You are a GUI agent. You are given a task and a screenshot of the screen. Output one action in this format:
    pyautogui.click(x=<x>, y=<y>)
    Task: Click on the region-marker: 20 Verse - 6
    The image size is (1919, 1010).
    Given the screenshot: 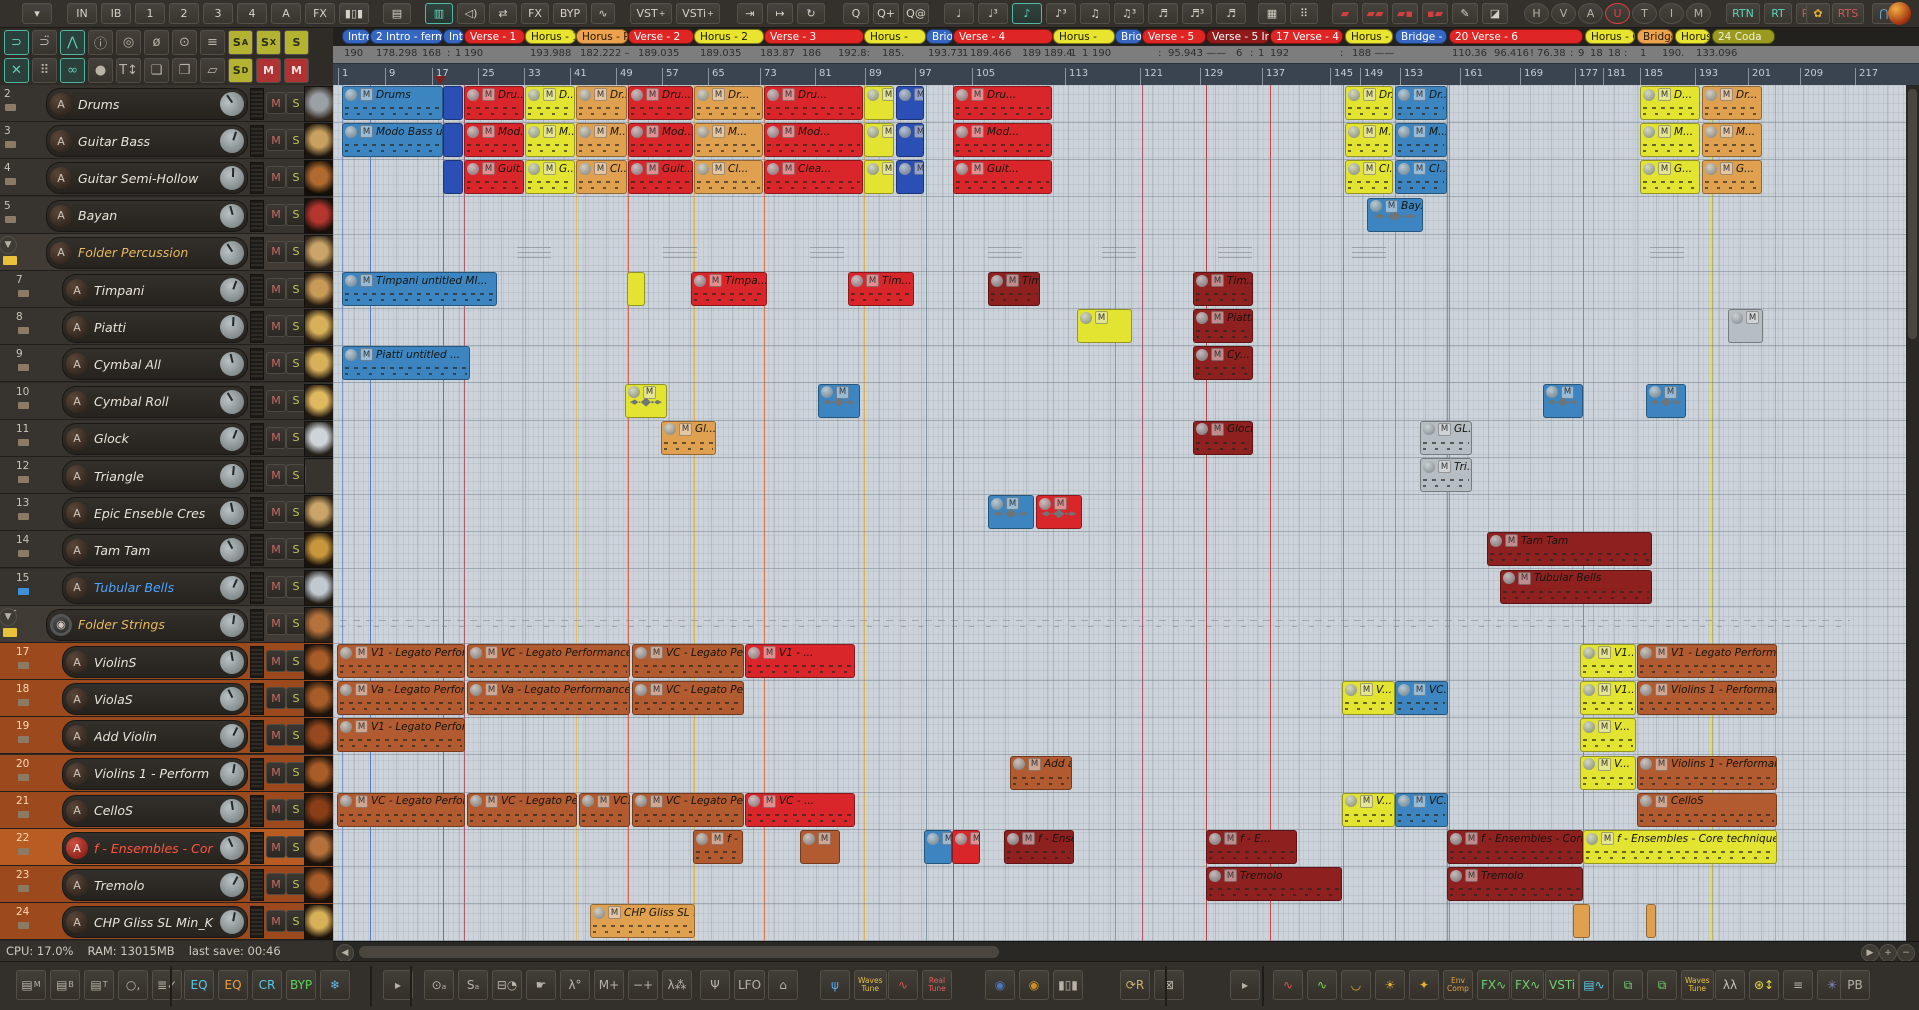 What is the action you would take?
    pyautogui.click(x=1516, y=36)
    